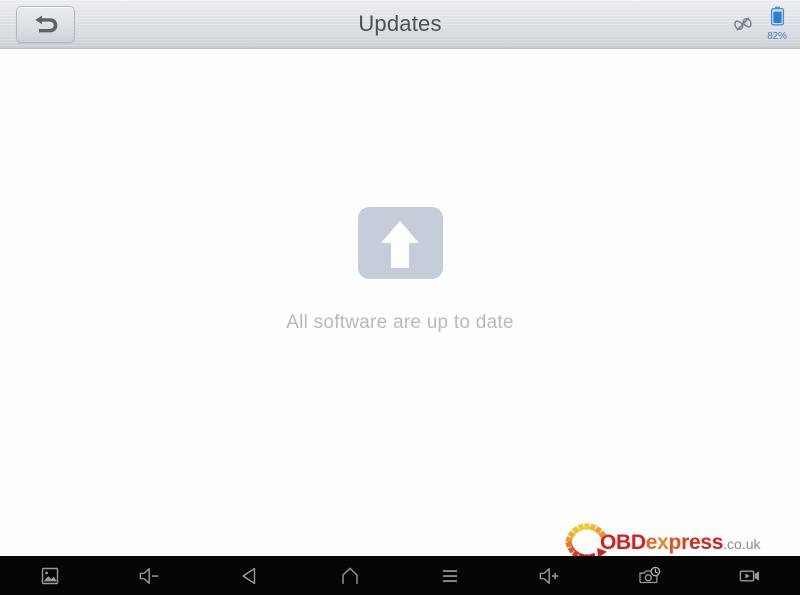  I want to click on nav-menu-button, so click(450, 575).